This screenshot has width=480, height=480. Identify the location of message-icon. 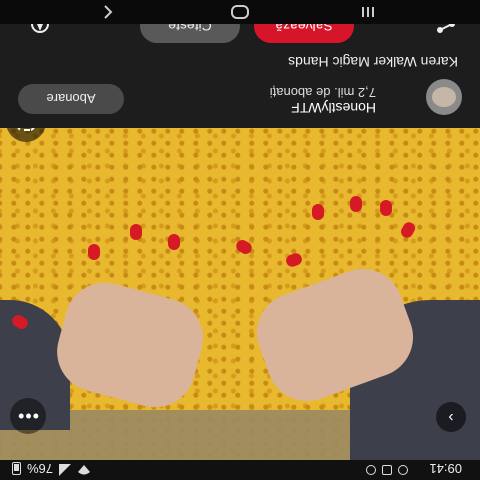
(387, 470).